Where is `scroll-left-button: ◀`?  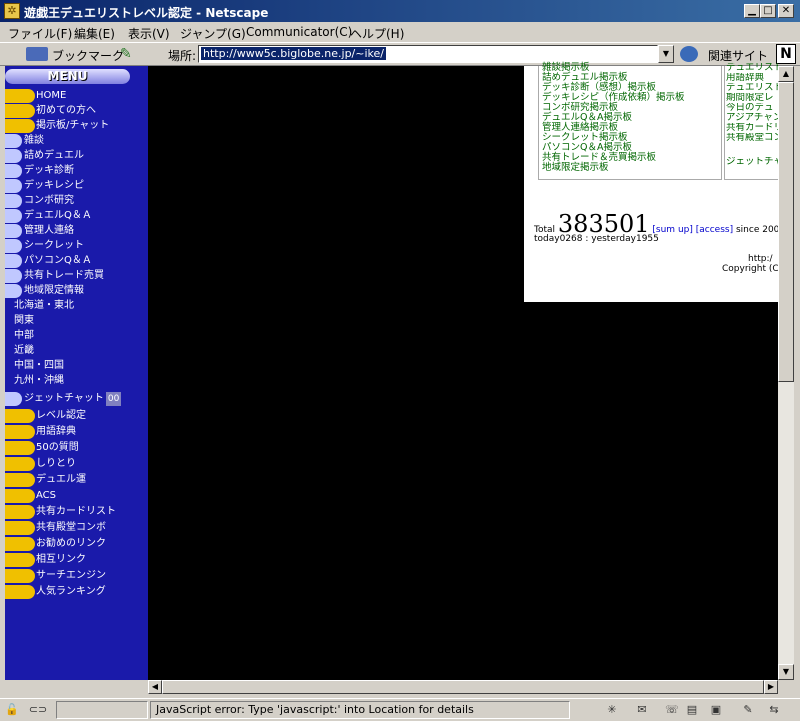
scroll-left-button: ◀ is located at coordinates (155, 687).